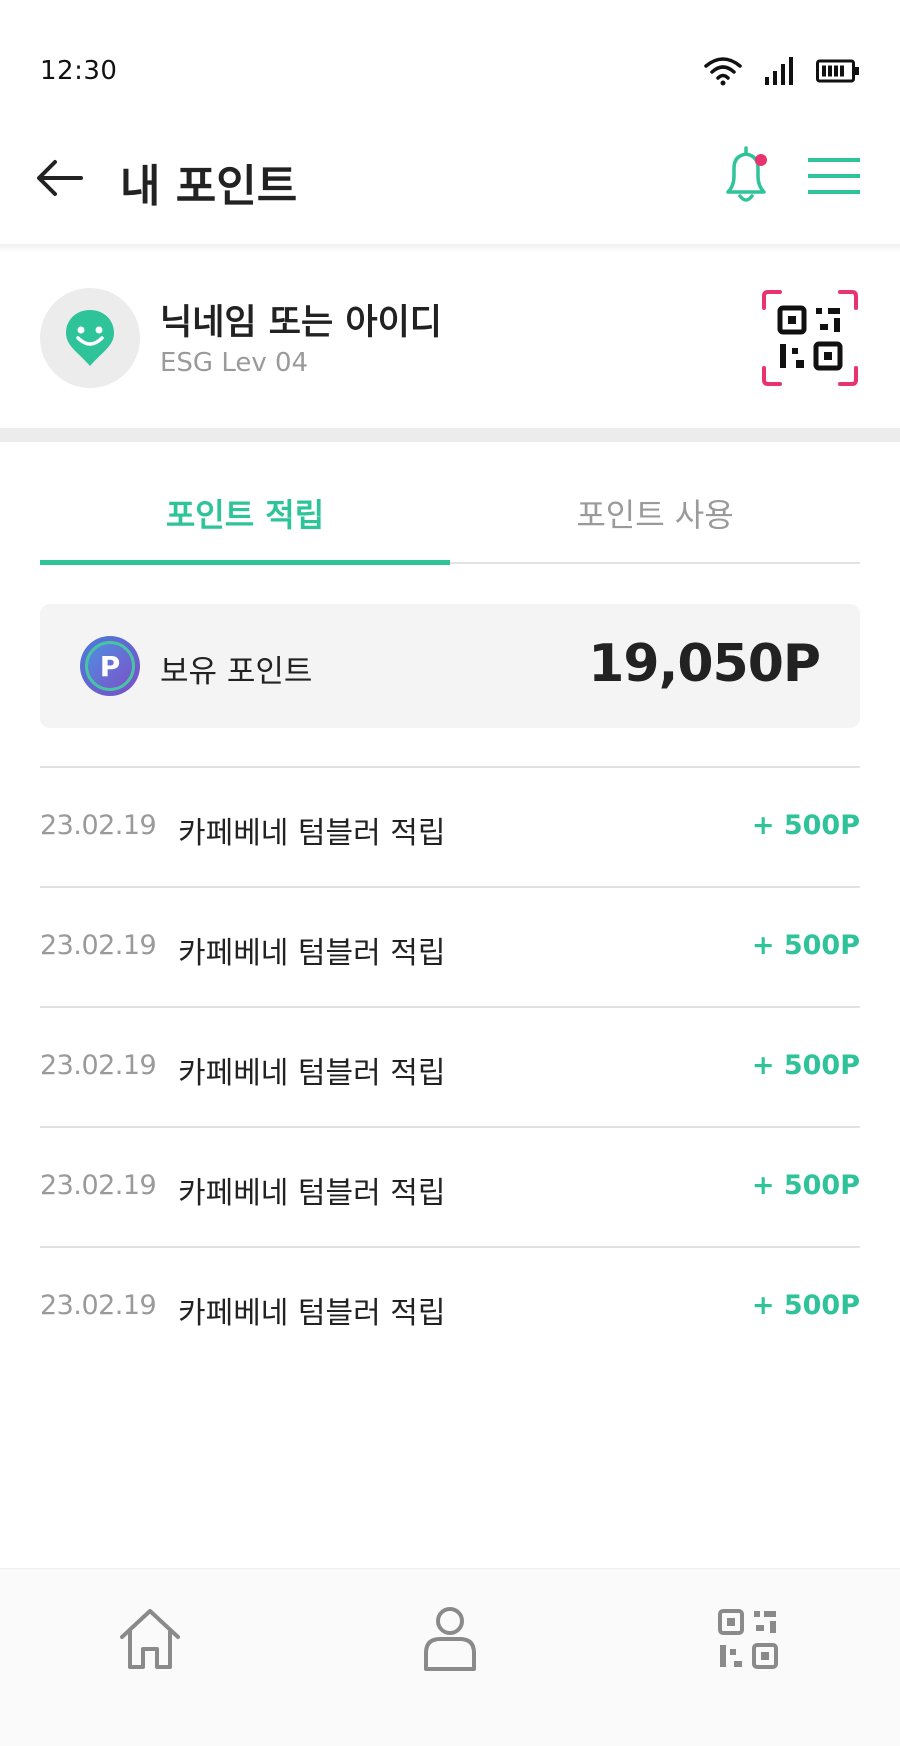 This screenshot has width=900, height=1746. I want to click on back-arrow-icon, so click(60, 178).